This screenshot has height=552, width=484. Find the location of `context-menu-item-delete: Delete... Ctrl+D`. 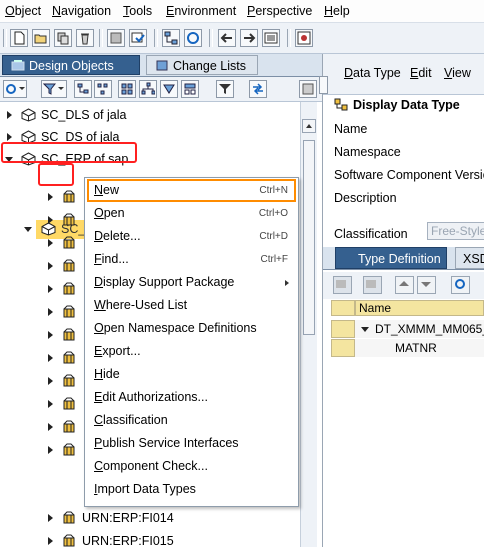

context-menu-item-delete: Delete... Ctrl+D is located at coordinates (191, 236).